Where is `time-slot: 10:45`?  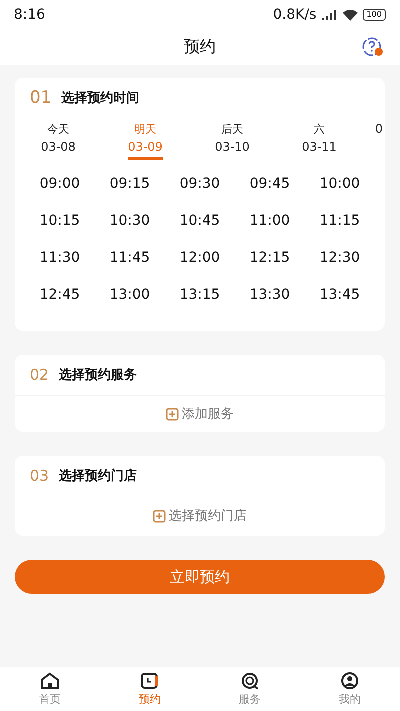 time-slot: 10:45 is located at coordinates (200, 221).